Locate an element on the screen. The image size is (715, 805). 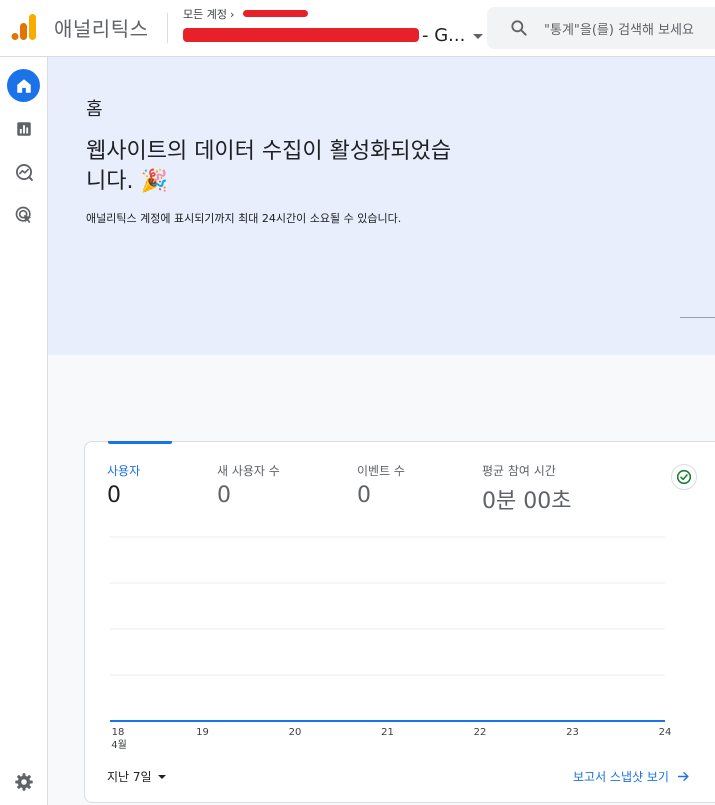
gear-icon is located at coordinates (23, 781).